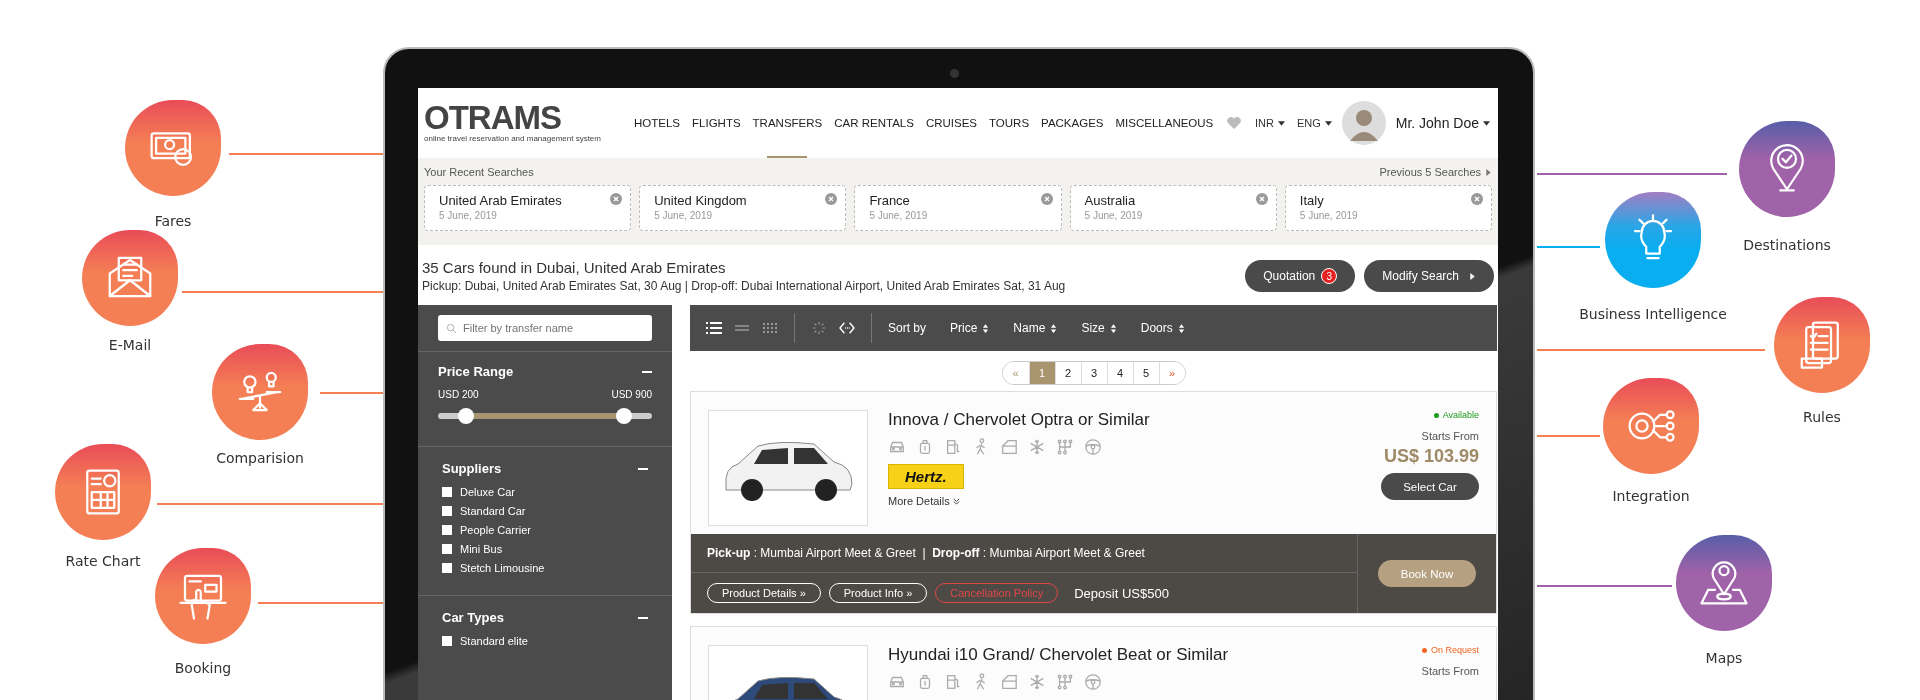 The height and width of the screenshot is (700, 1920). I want to click on results-title: 35 Cars found in Dubai, United Arab Emirates, so click(574, 267).